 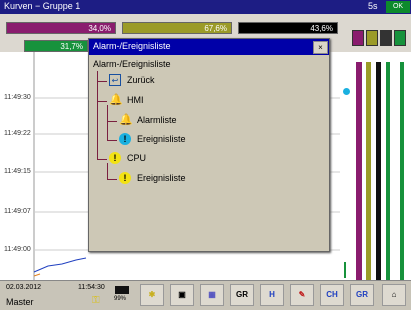 I want to click on home-icon: ⌂, so click(x=394, y=294).